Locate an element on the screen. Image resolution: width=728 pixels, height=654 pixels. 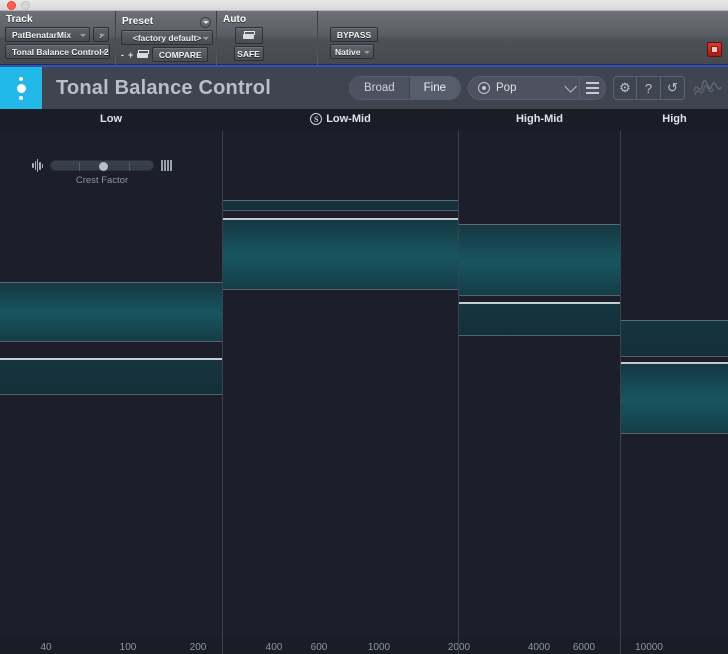
led-inner is located at coordinates (714, 49).